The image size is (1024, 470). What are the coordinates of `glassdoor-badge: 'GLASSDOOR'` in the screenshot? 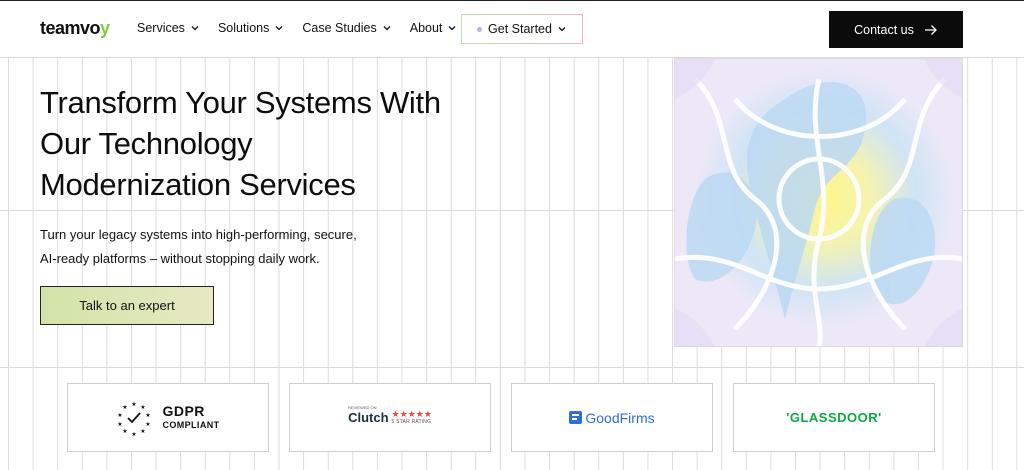 It's located at (834, 417).